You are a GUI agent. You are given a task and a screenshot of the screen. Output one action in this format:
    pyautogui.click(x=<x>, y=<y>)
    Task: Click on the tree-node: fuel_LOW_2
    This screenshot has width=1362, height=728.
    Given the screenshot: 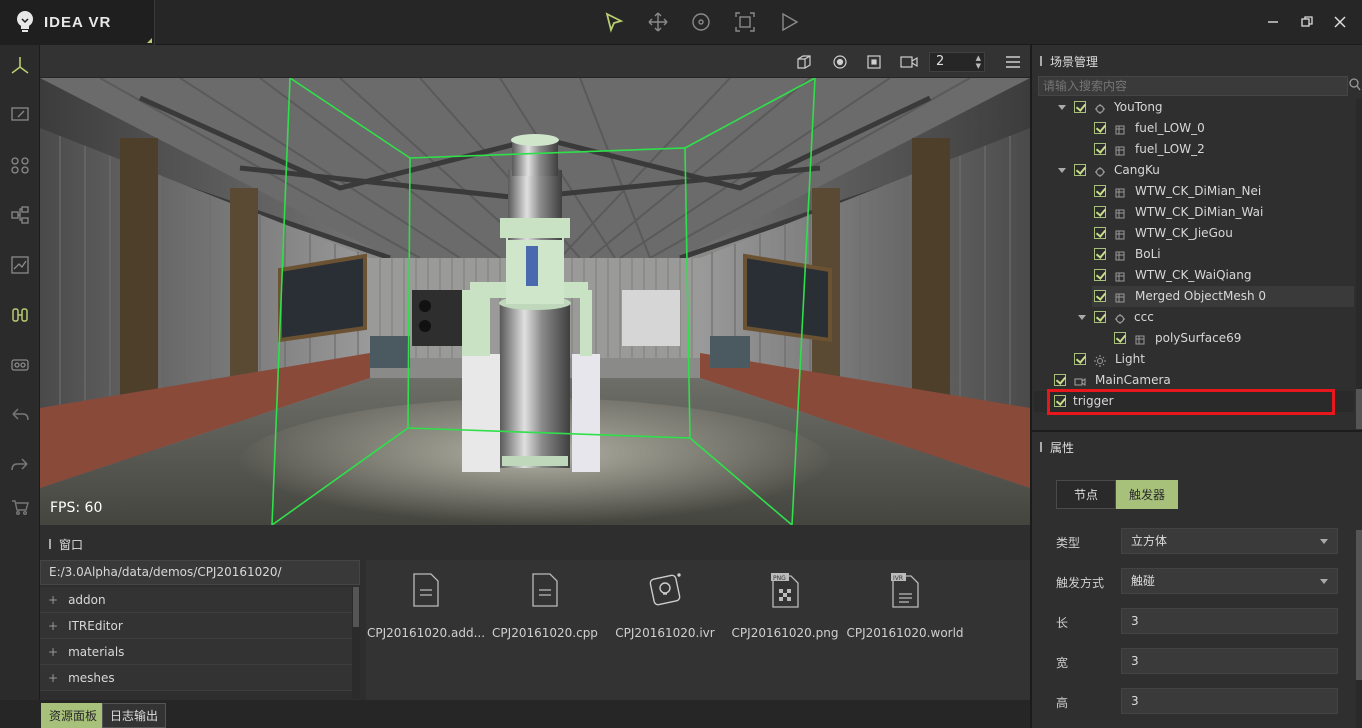 What is the action you would take?
    pyautogui.click(x=1194, y=149)
    